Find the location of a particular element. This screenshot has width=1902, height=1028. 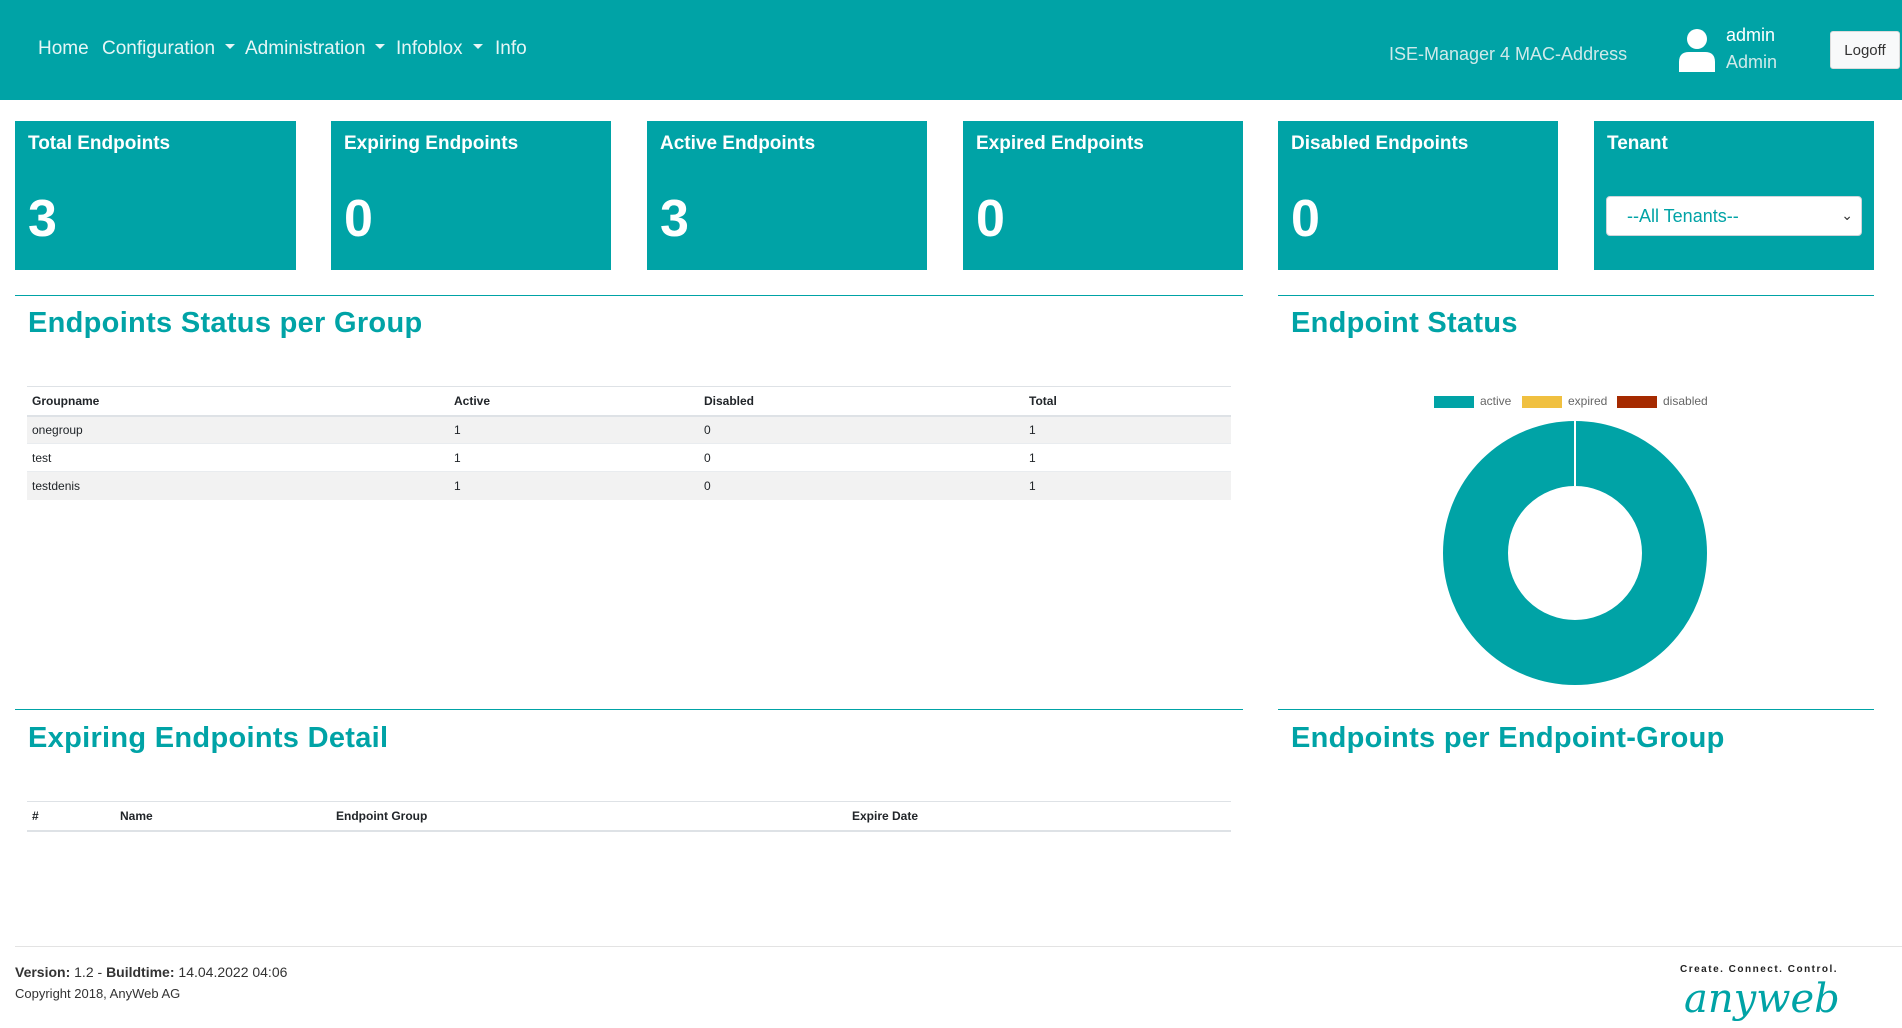

expiring-detail-table: # Name Endpoint Group Expire Date is located at coordinates (629, 816).